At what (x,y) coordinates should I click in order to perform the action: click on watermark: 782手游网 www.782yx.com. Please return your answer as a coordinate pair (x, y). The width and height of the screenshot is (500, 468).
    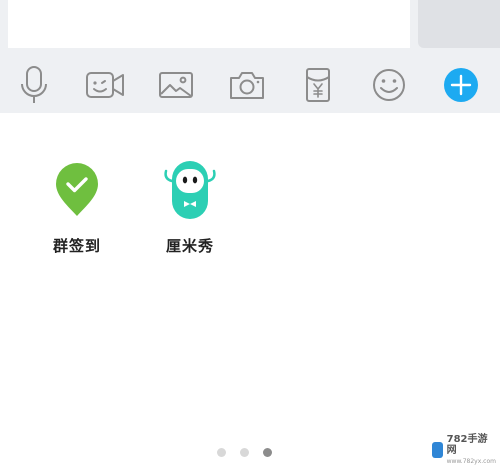
    Looking at the image, I should click on (464, 449).